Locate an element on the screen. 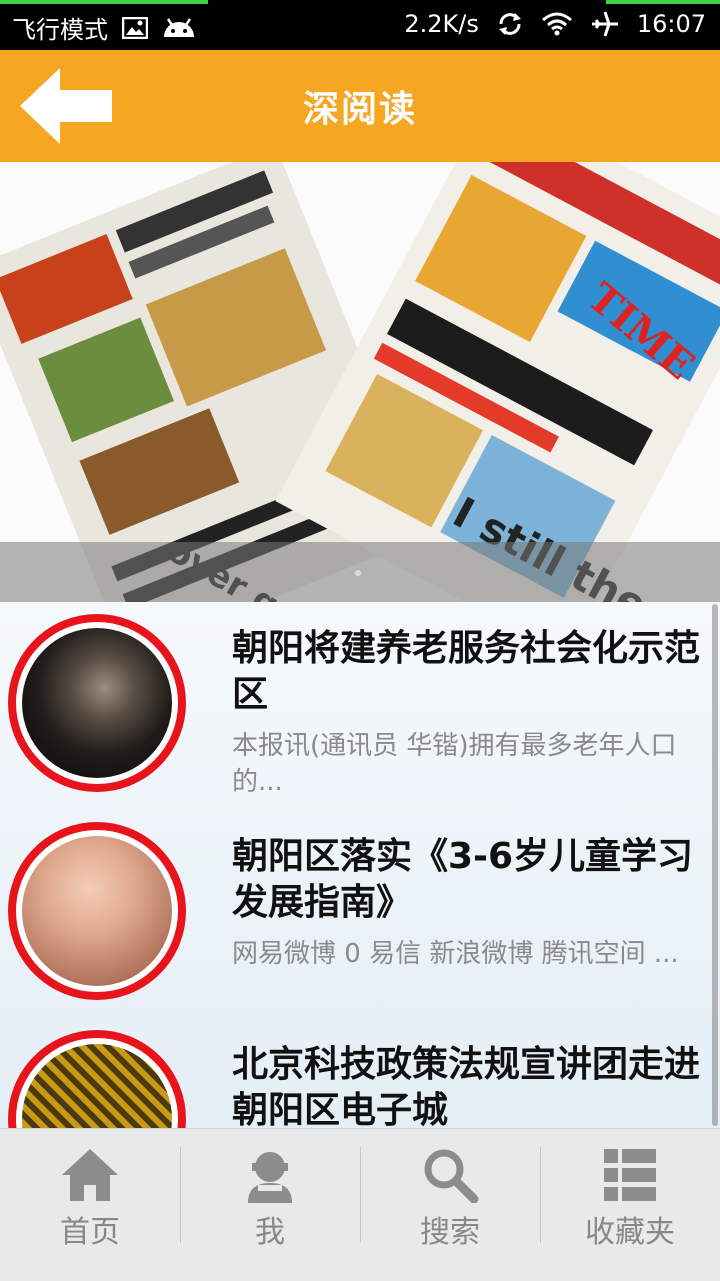  news-title: 北京科技政策法规宣讲团走进朝阳区电子城 is located at coordinates (466, 1086).